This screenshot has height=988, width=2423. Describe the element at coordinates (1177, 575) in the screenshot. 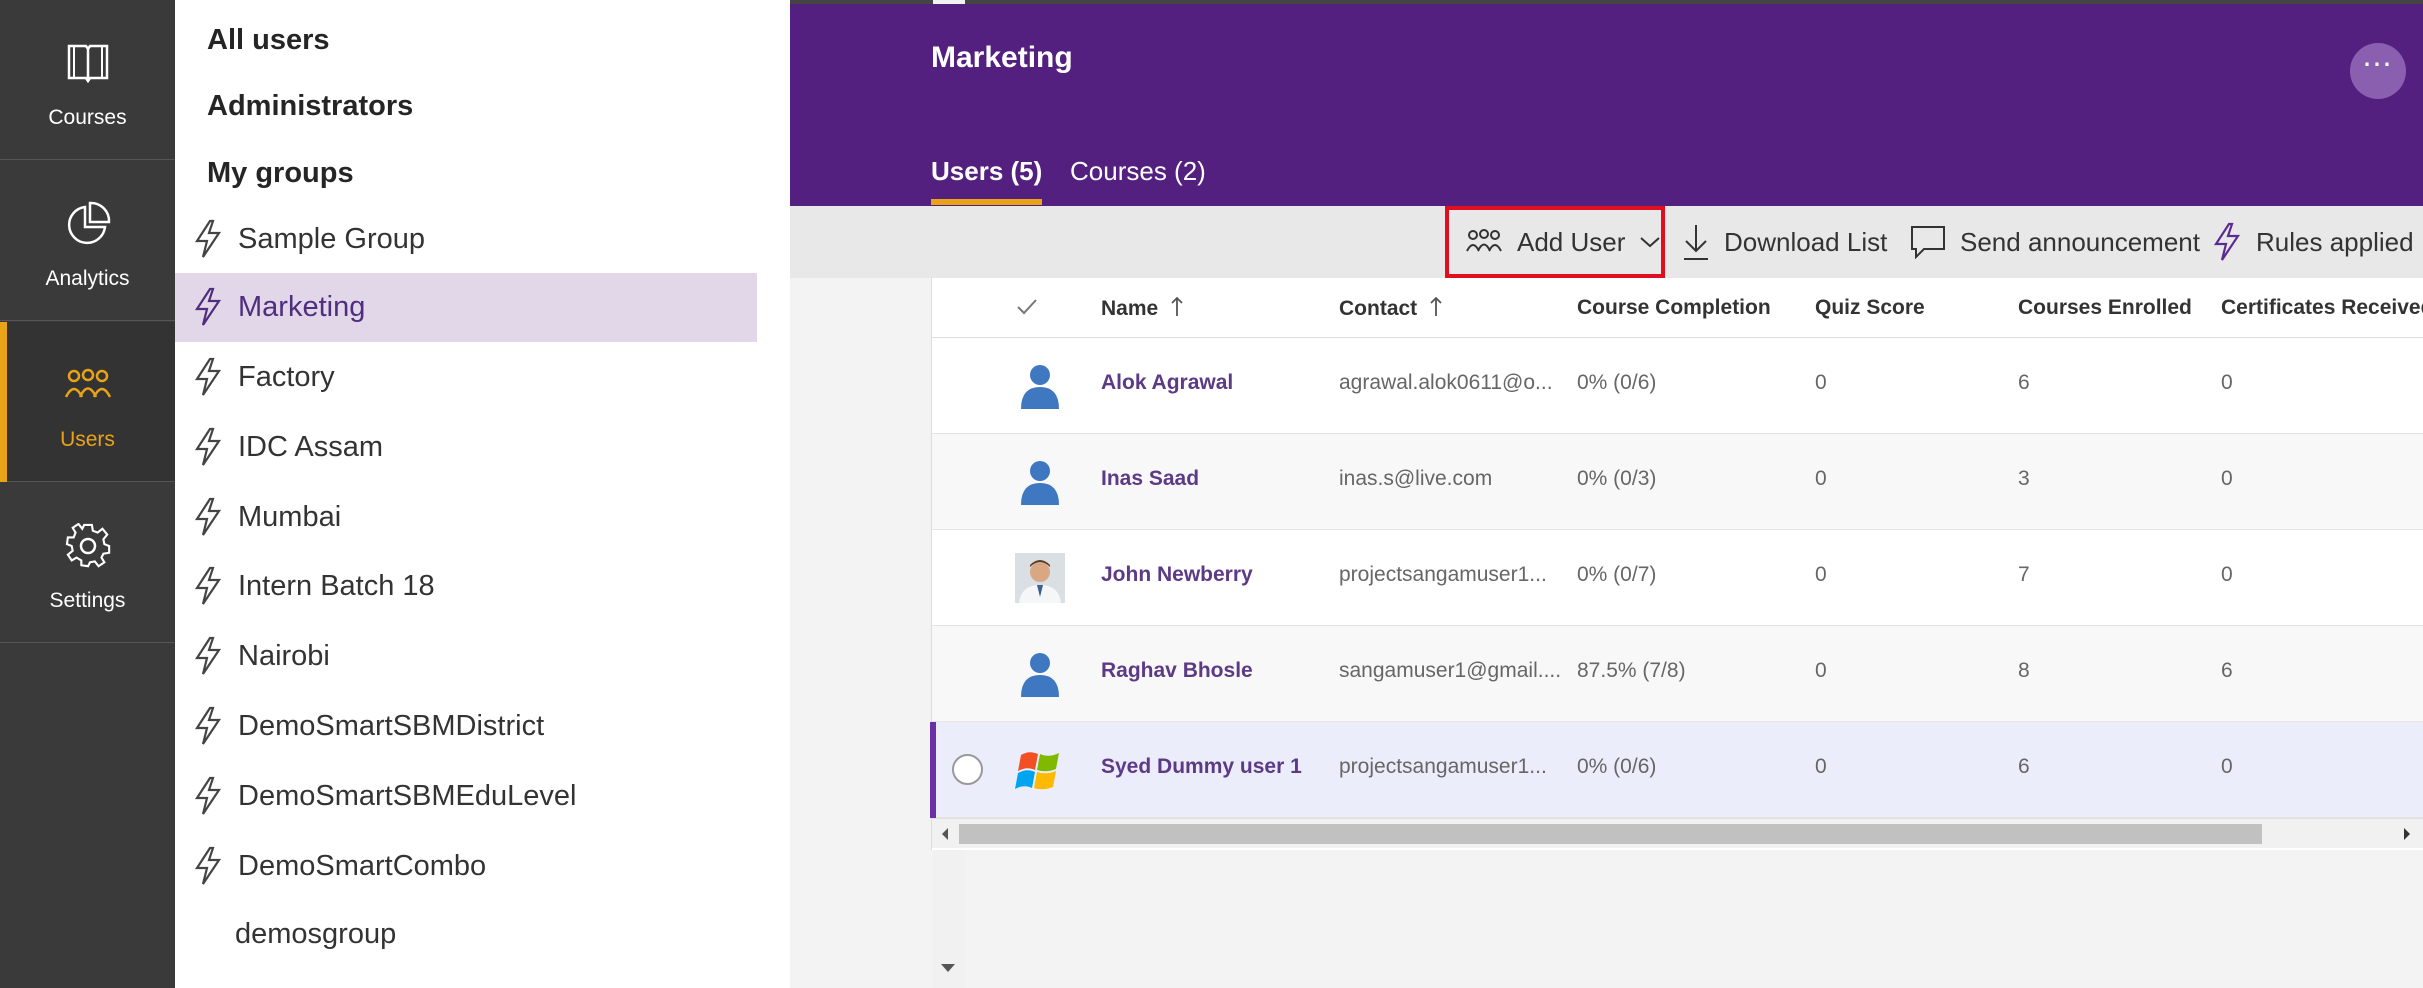

I see `user-name-link: John Newberry` at that location.